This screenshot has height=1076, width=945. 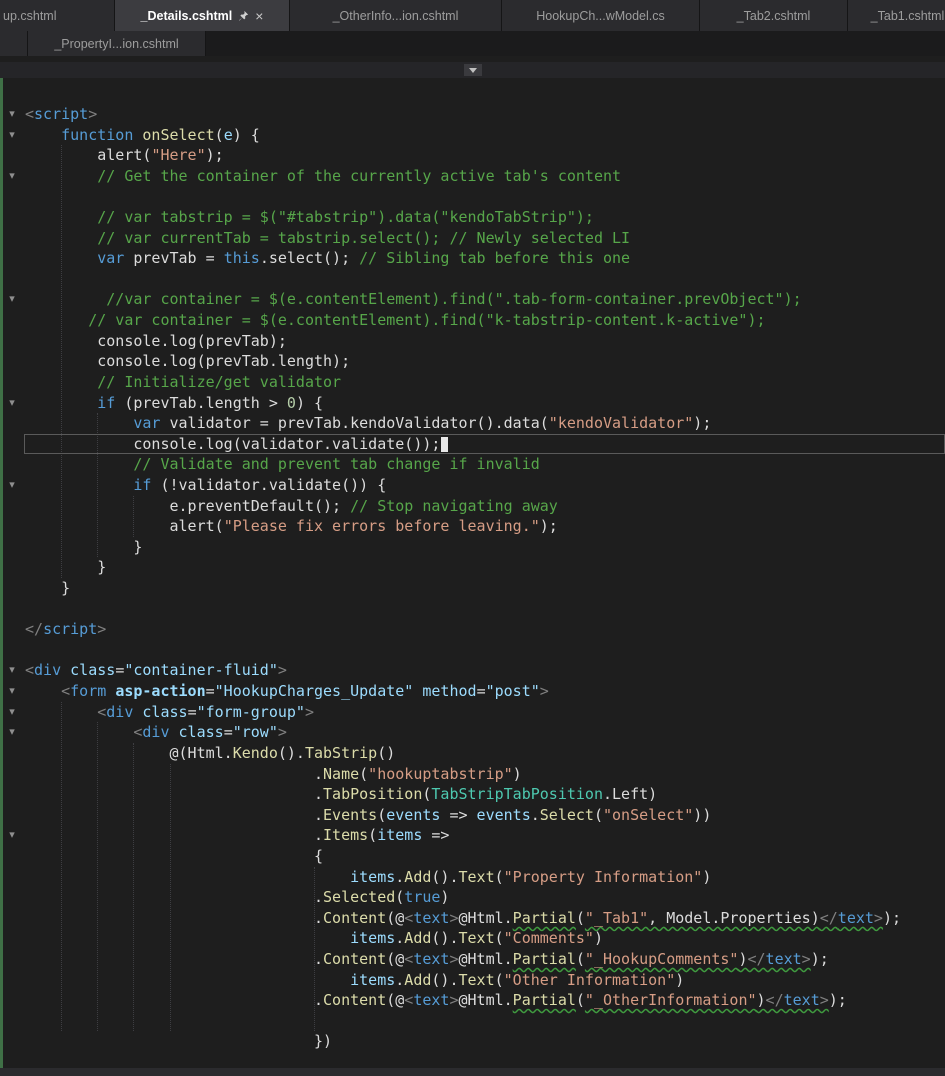 I want to click on document-tab: up.cshtml, so click(x=57, y=15).